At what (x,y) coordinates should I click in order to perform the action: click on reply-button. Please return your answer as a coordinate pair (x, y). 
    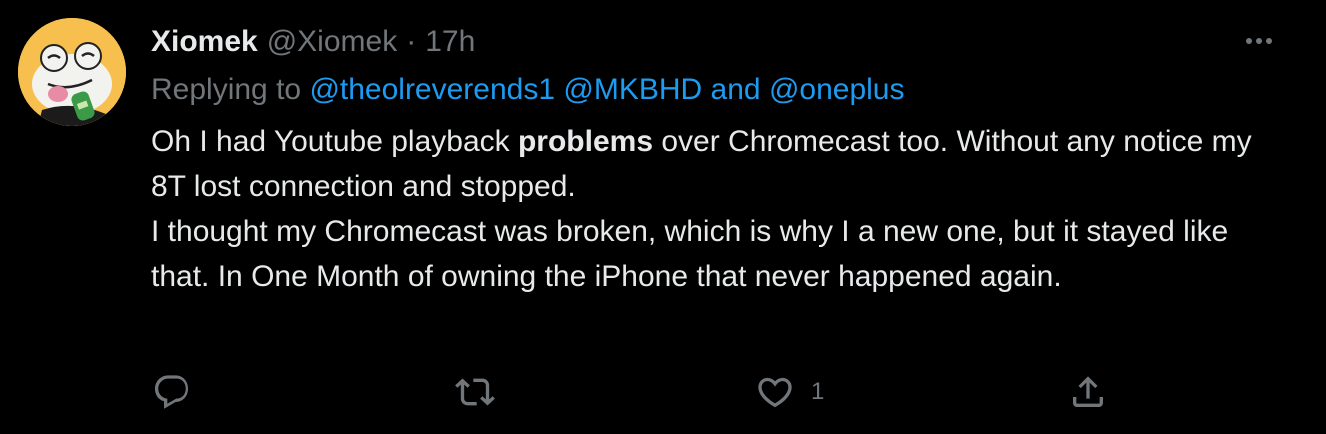
    Looking at the image, I should click on (172, 392).